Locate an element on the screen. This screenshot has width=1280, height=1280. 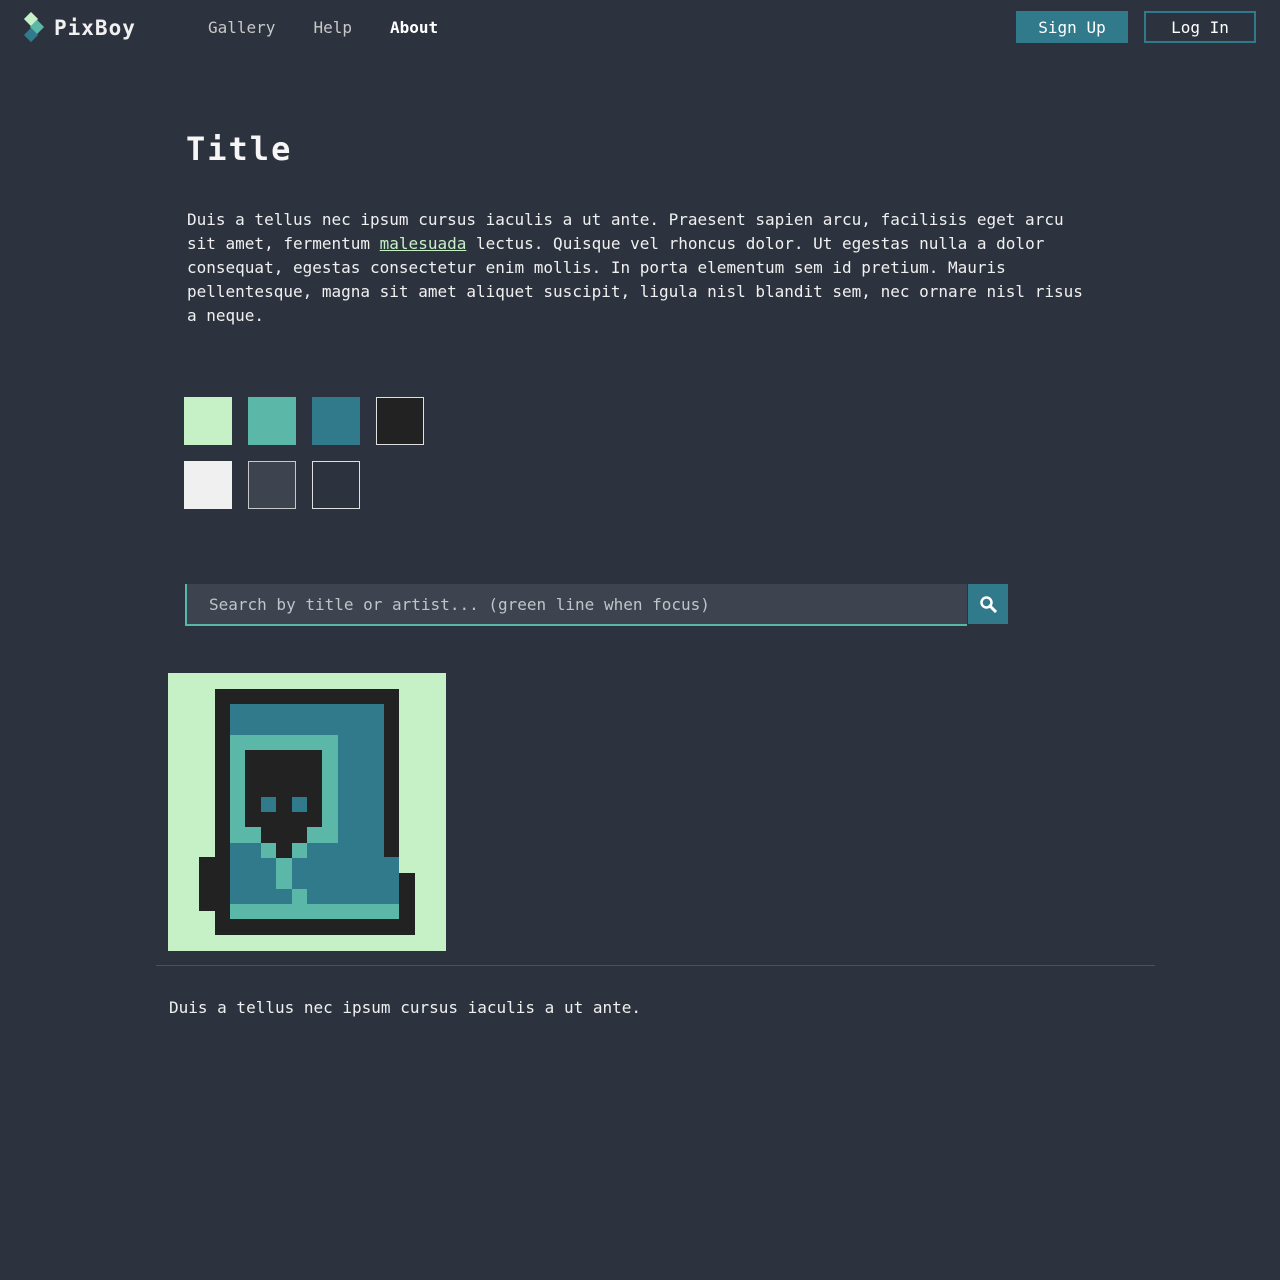
main-nav: Gallery Help About is located at coordinates (342, 28).